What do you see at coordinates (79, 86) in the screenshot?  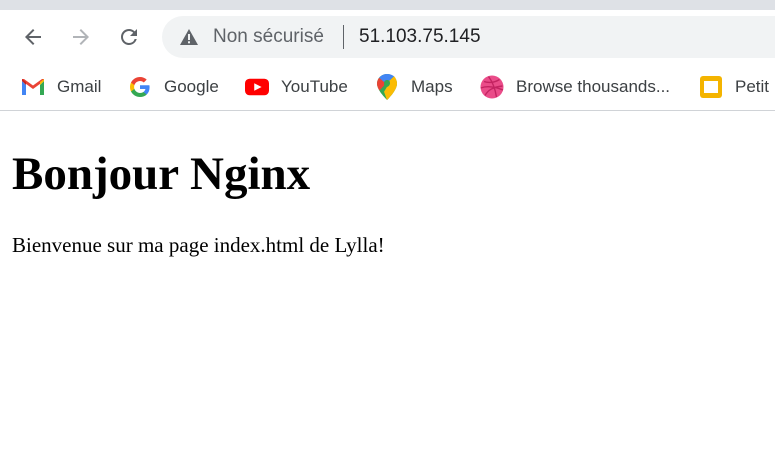 I see `bookmark-label: Gmail` at bounding box center [79, 86].